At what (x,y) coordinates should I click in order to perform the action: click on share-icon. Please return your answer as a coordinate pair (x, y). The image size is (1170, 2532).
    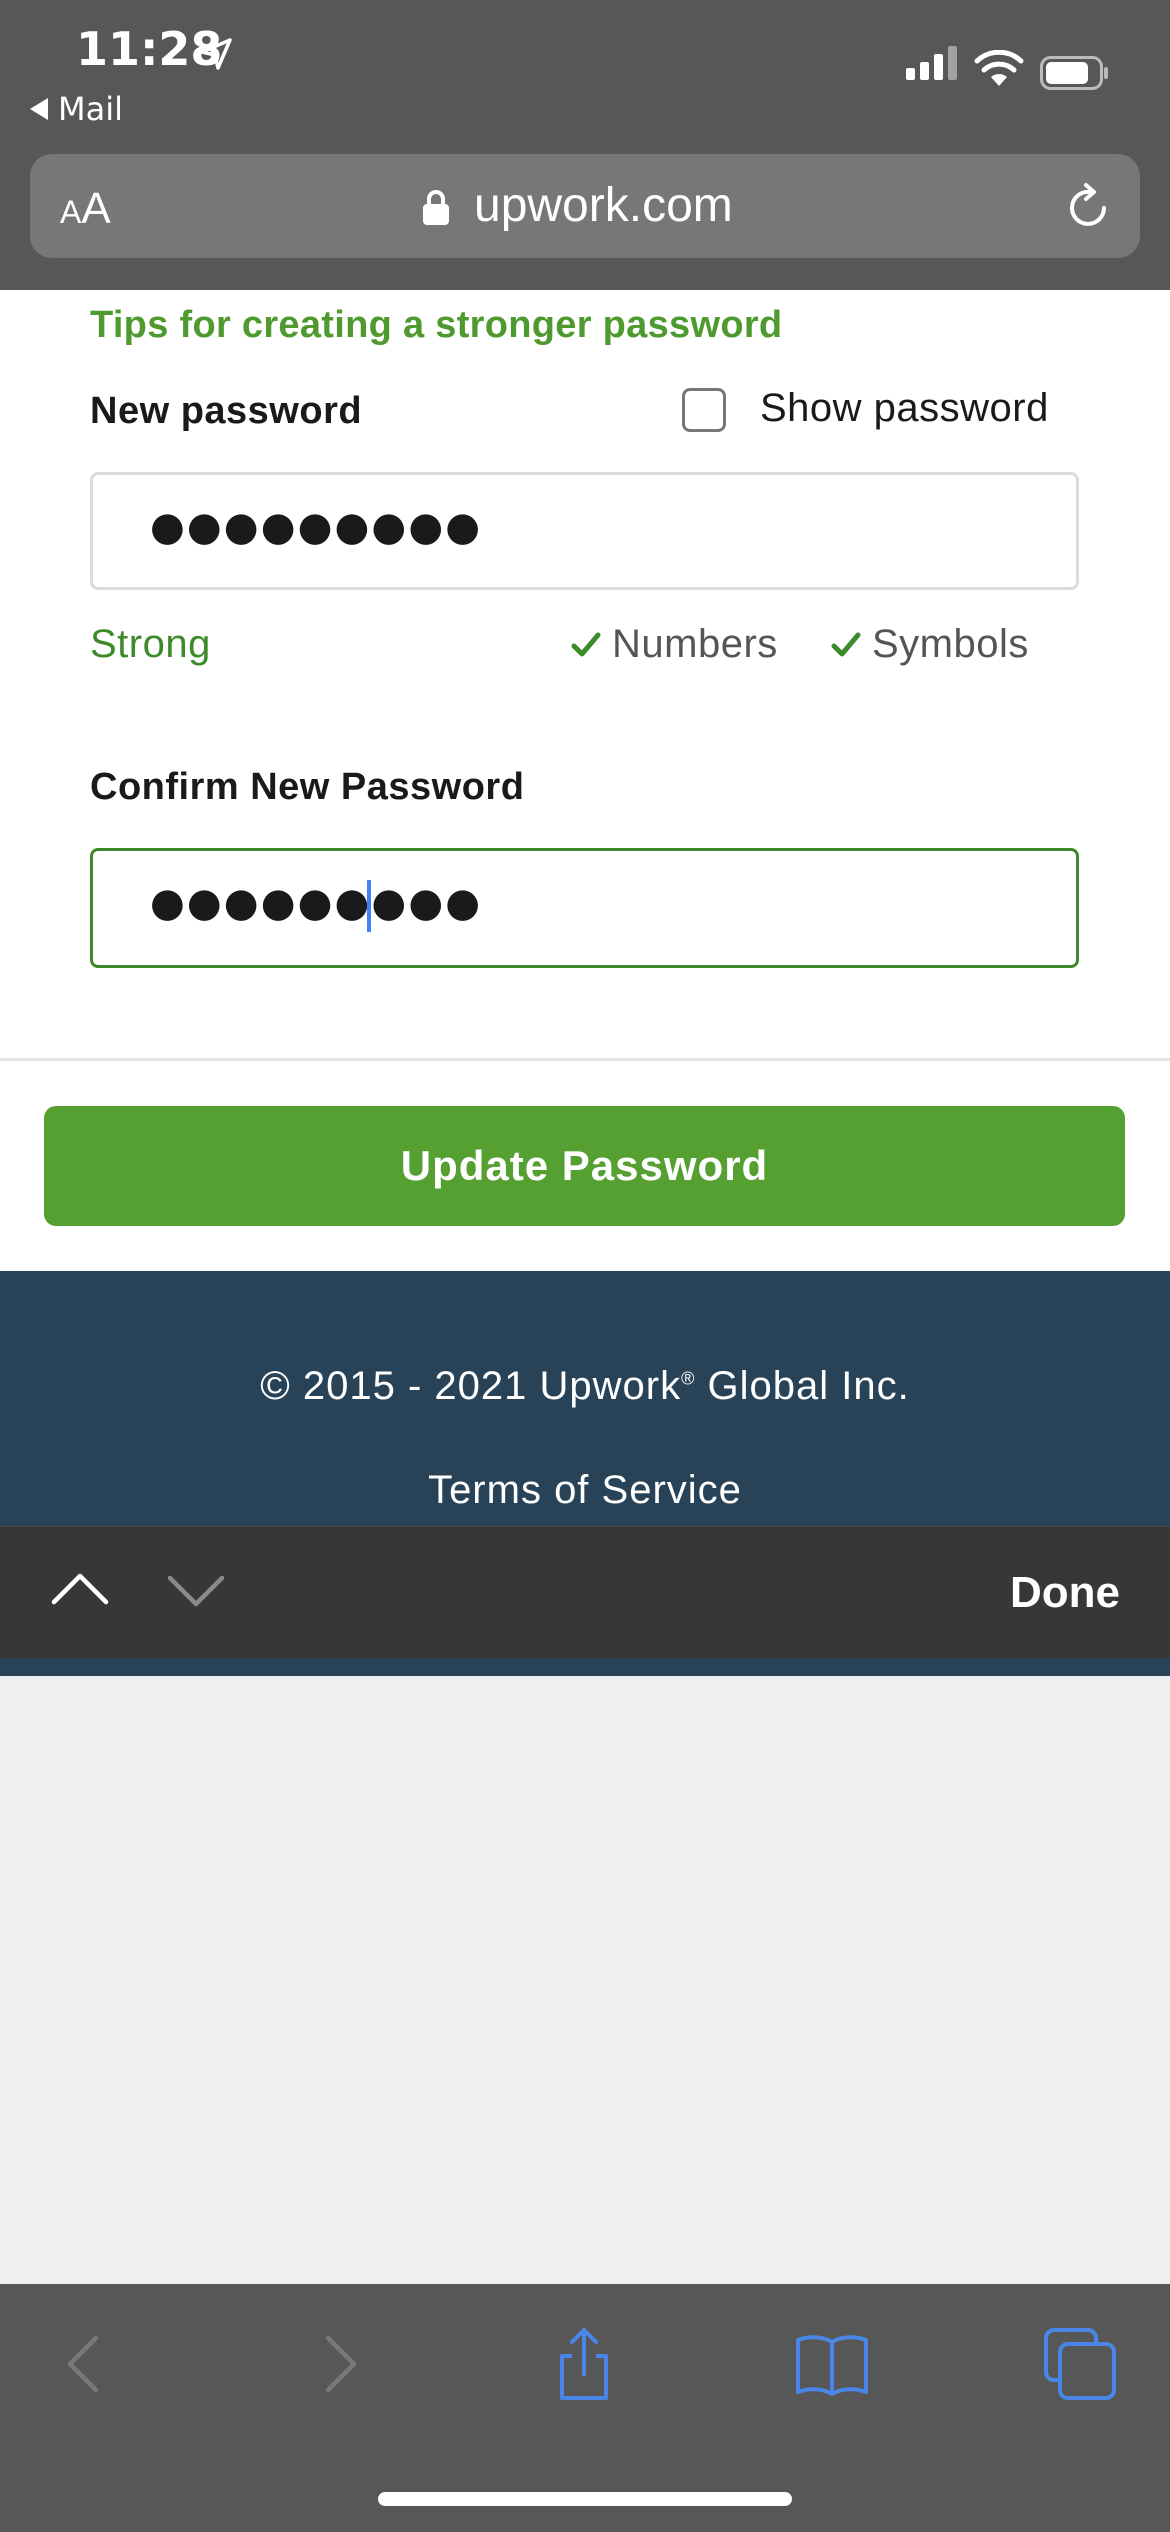
    Looking at the image, I should click on (584, 2364).